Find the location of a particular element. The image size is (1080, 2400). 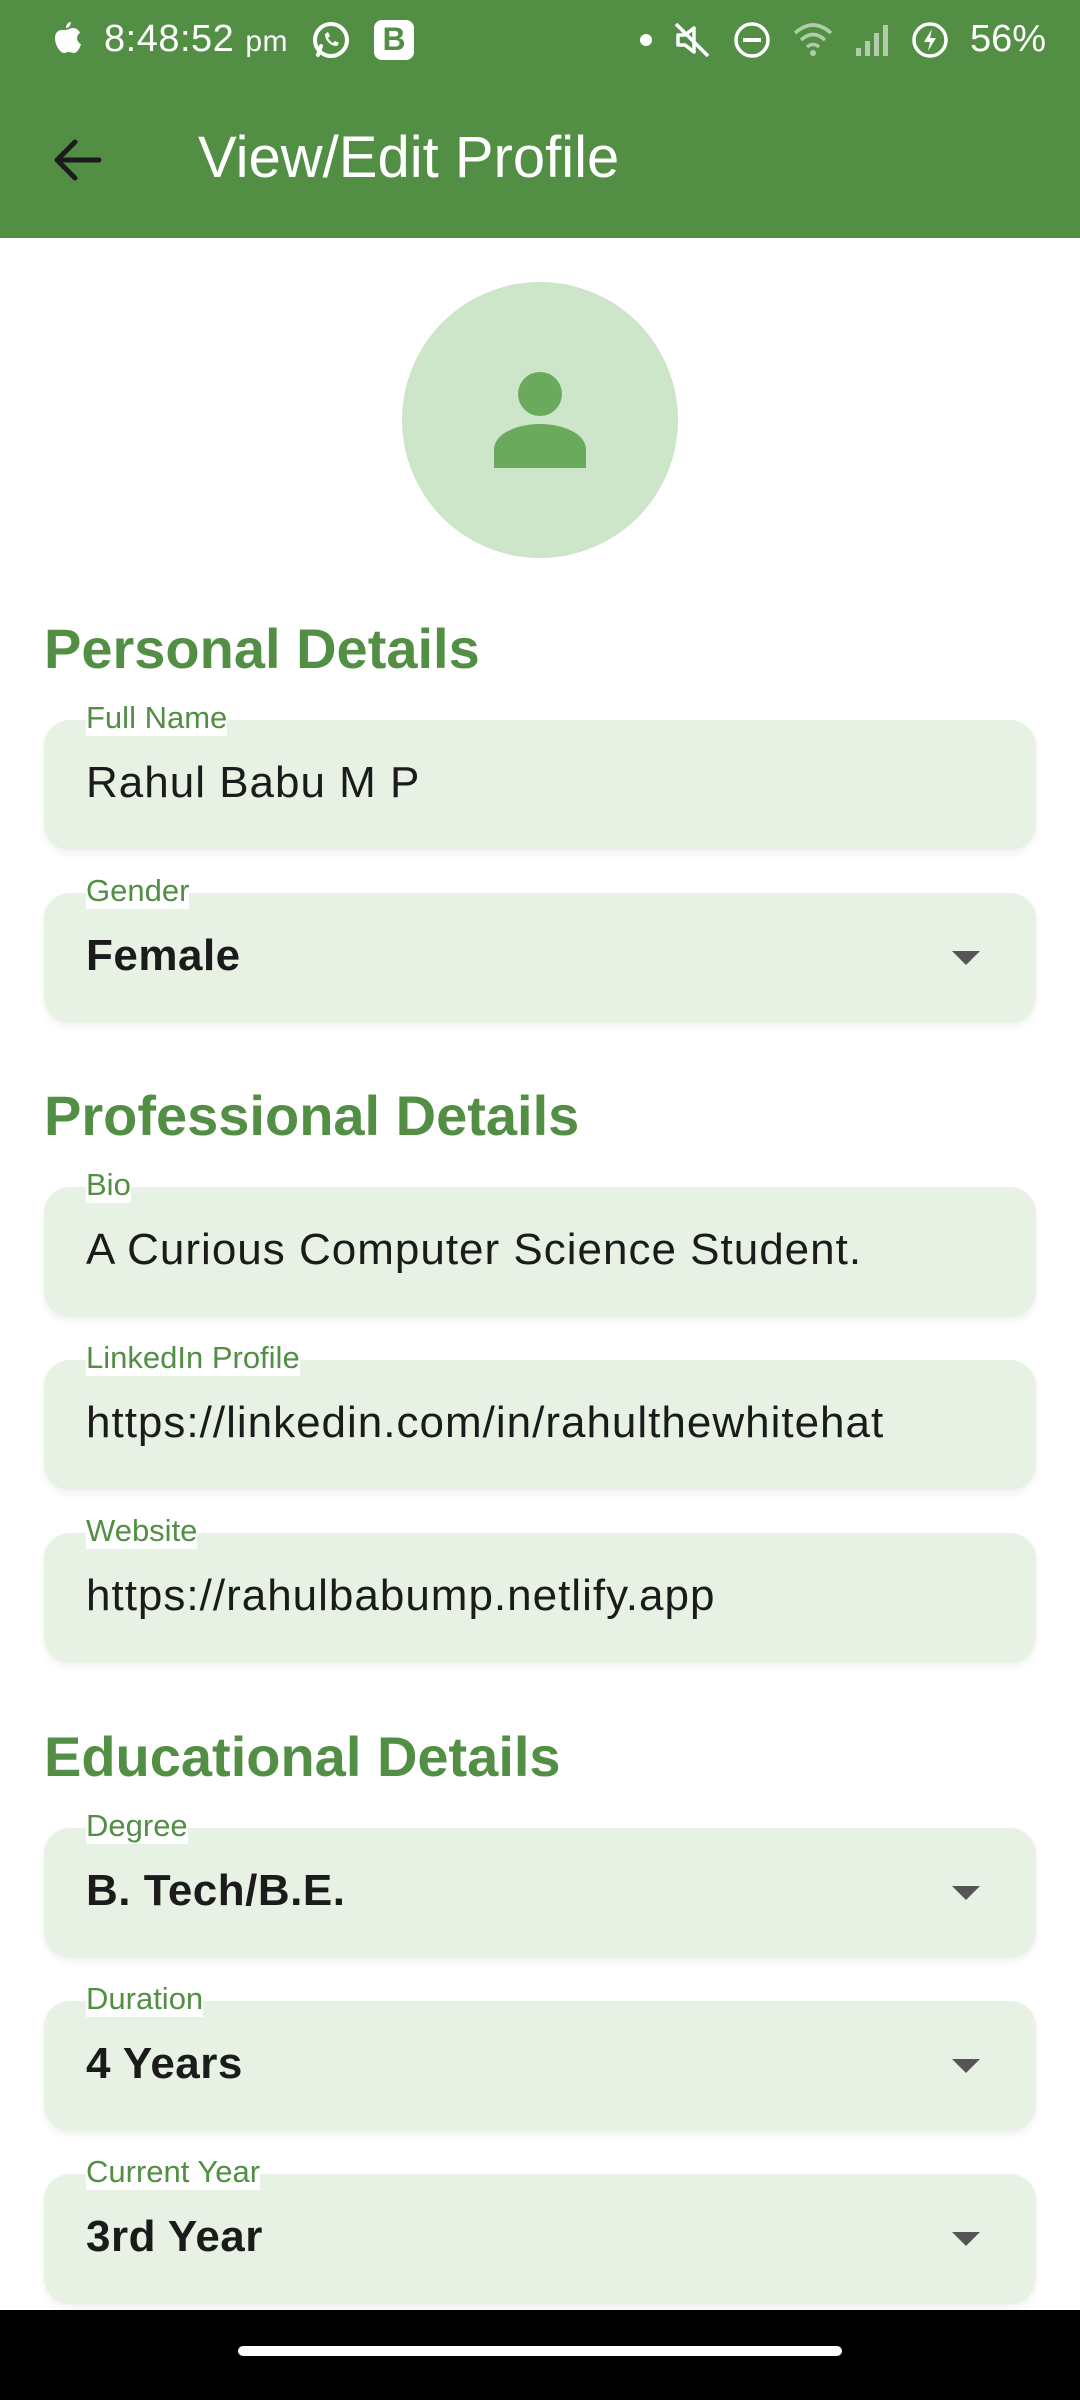

website-field: https://rahulbabump.netlify.app is located at coordinates (540, 1598).